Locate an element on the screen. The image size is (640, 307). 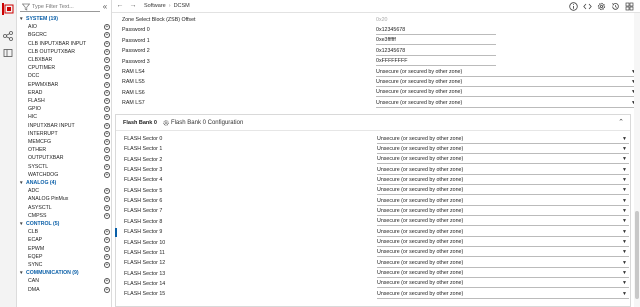
sidebar-item: HIC + is located at coordinates (69, 117).